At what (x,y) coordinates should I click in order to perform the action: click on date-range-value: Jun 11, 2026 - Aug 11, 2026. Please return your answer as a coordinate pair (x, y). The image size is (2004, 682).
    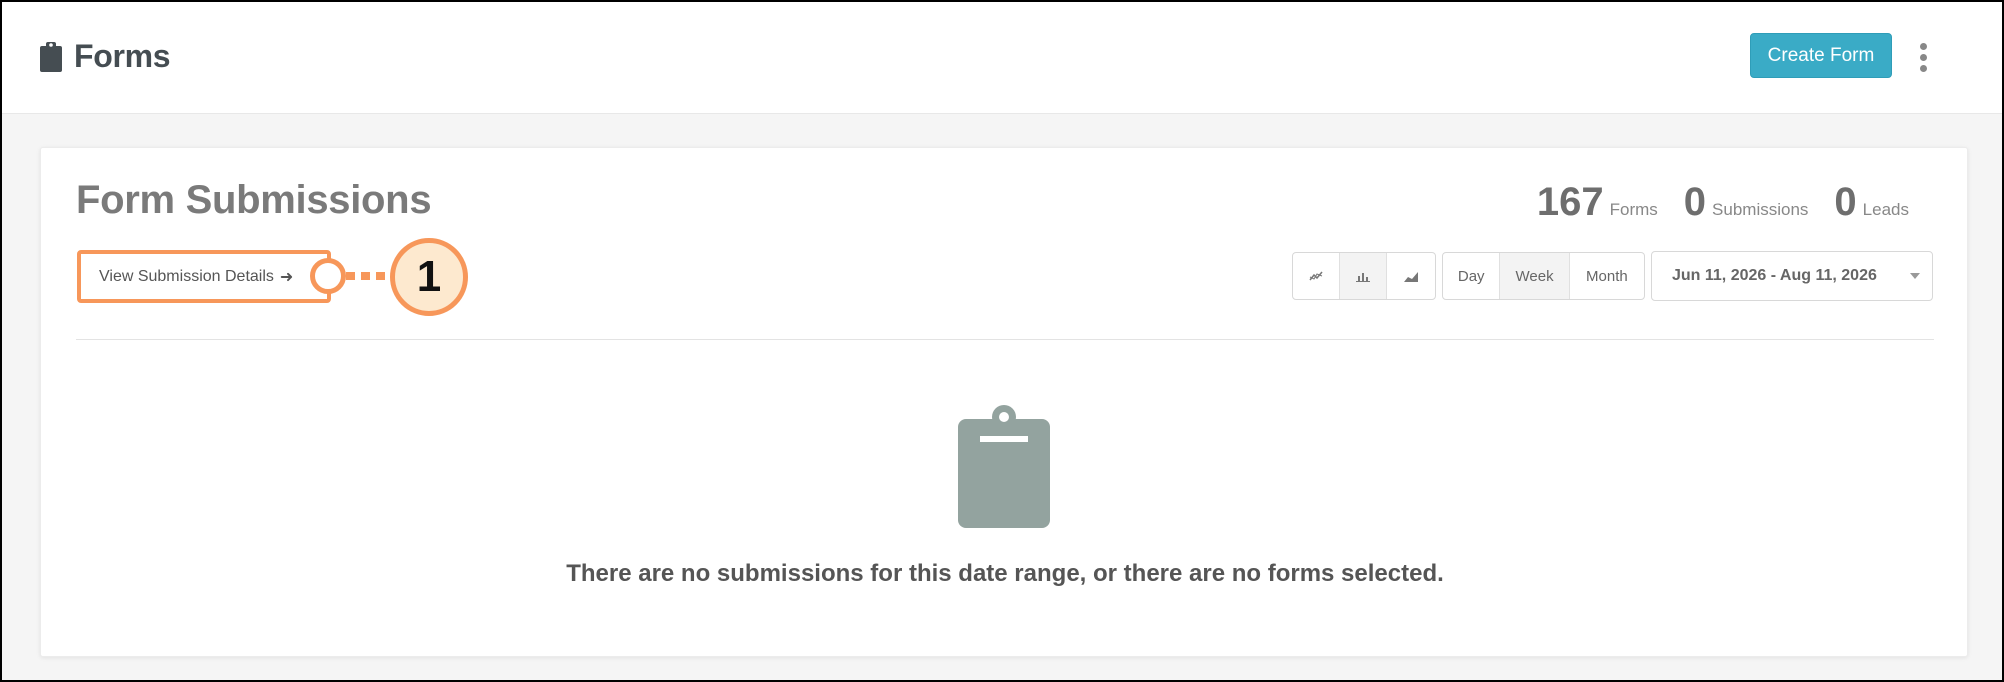
    Looking at the image, I should click on (1774, 275).